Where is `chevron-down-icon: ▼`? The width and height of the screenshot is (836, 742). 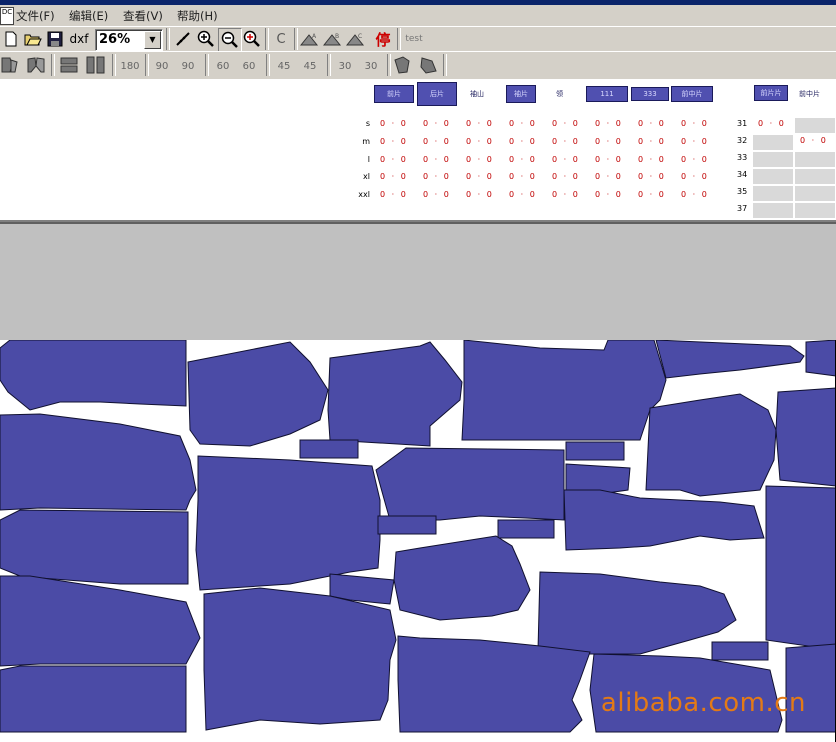
chevron-down-icon: ▼ is located at coordinates (152, 40).